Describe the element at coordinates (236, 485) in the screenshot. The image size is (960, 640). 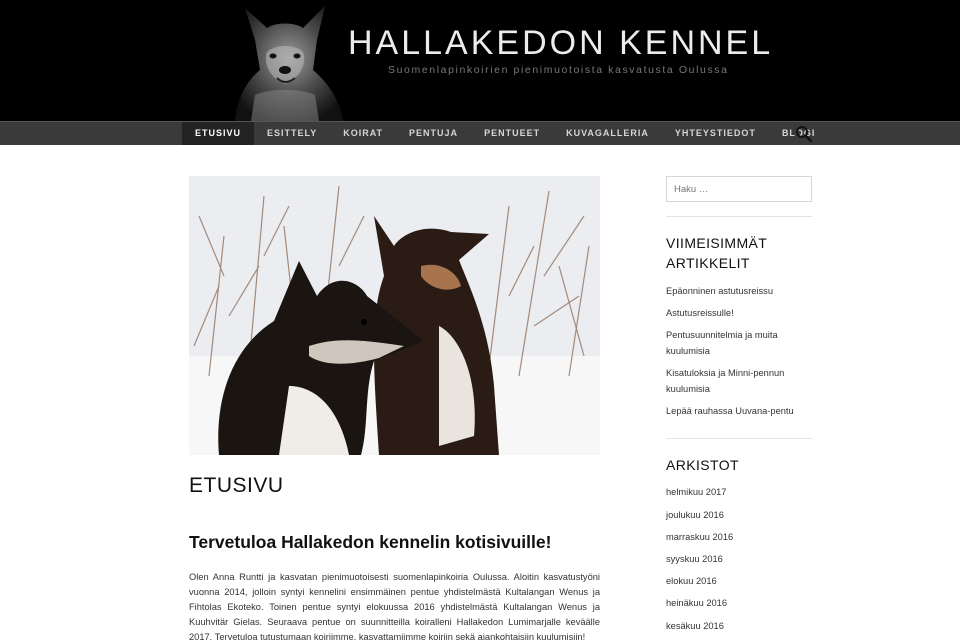
I see `page-title: ETUSIVU` at that location.